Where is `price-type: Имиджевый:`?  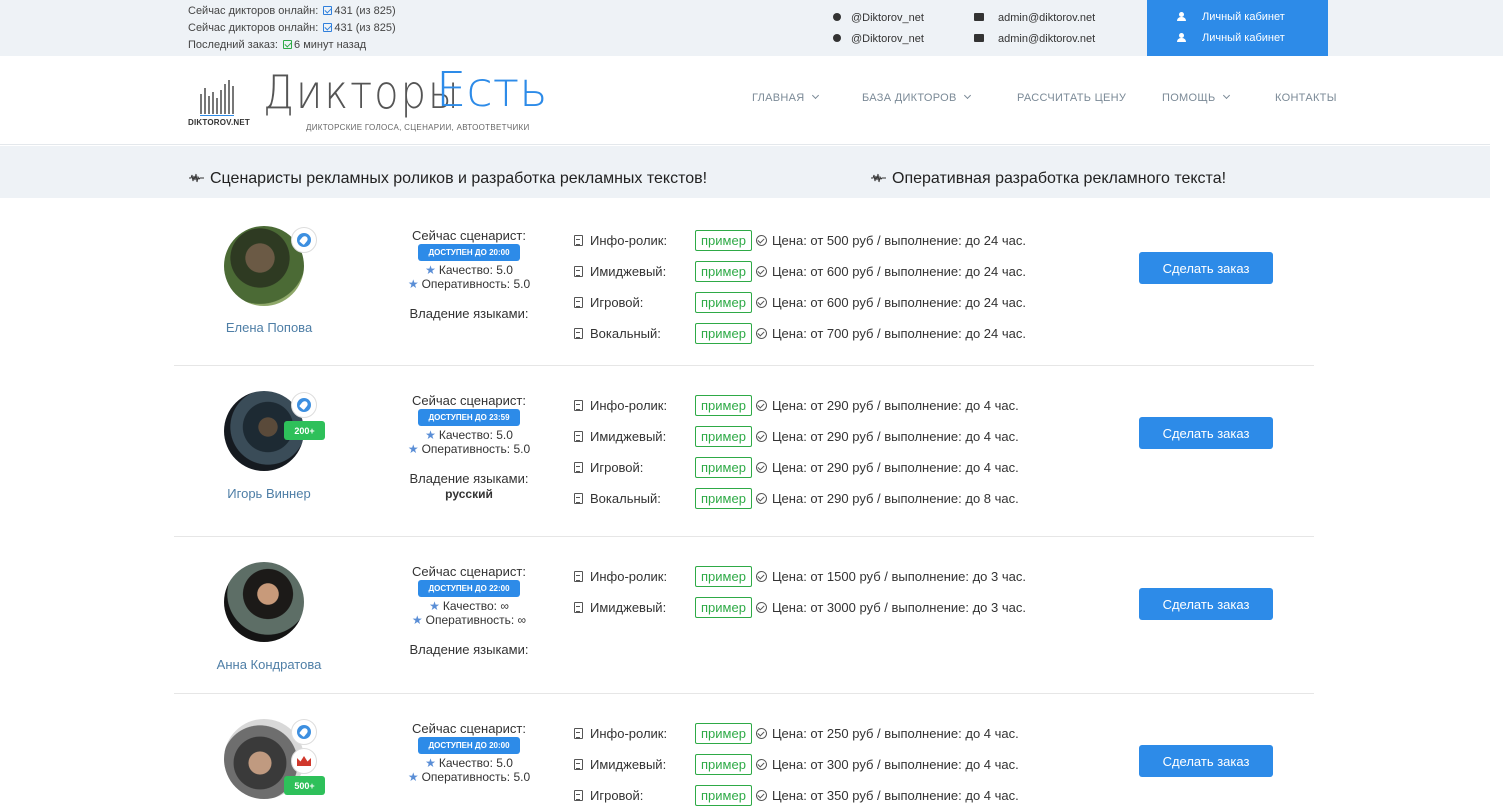
price-type: Имиджевый: is located at coordinates (628, 436).